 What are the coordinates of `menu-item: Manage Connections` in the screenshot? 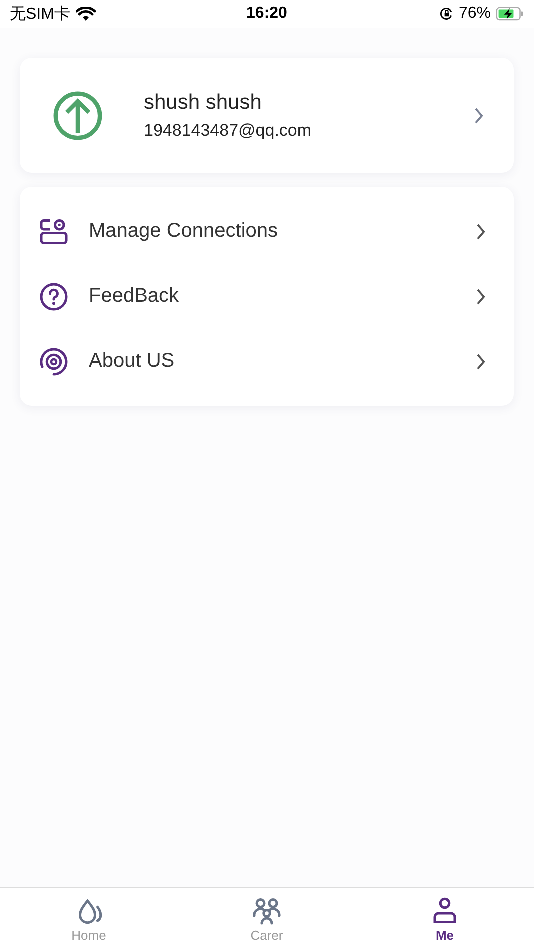 It's located at (267, 231).